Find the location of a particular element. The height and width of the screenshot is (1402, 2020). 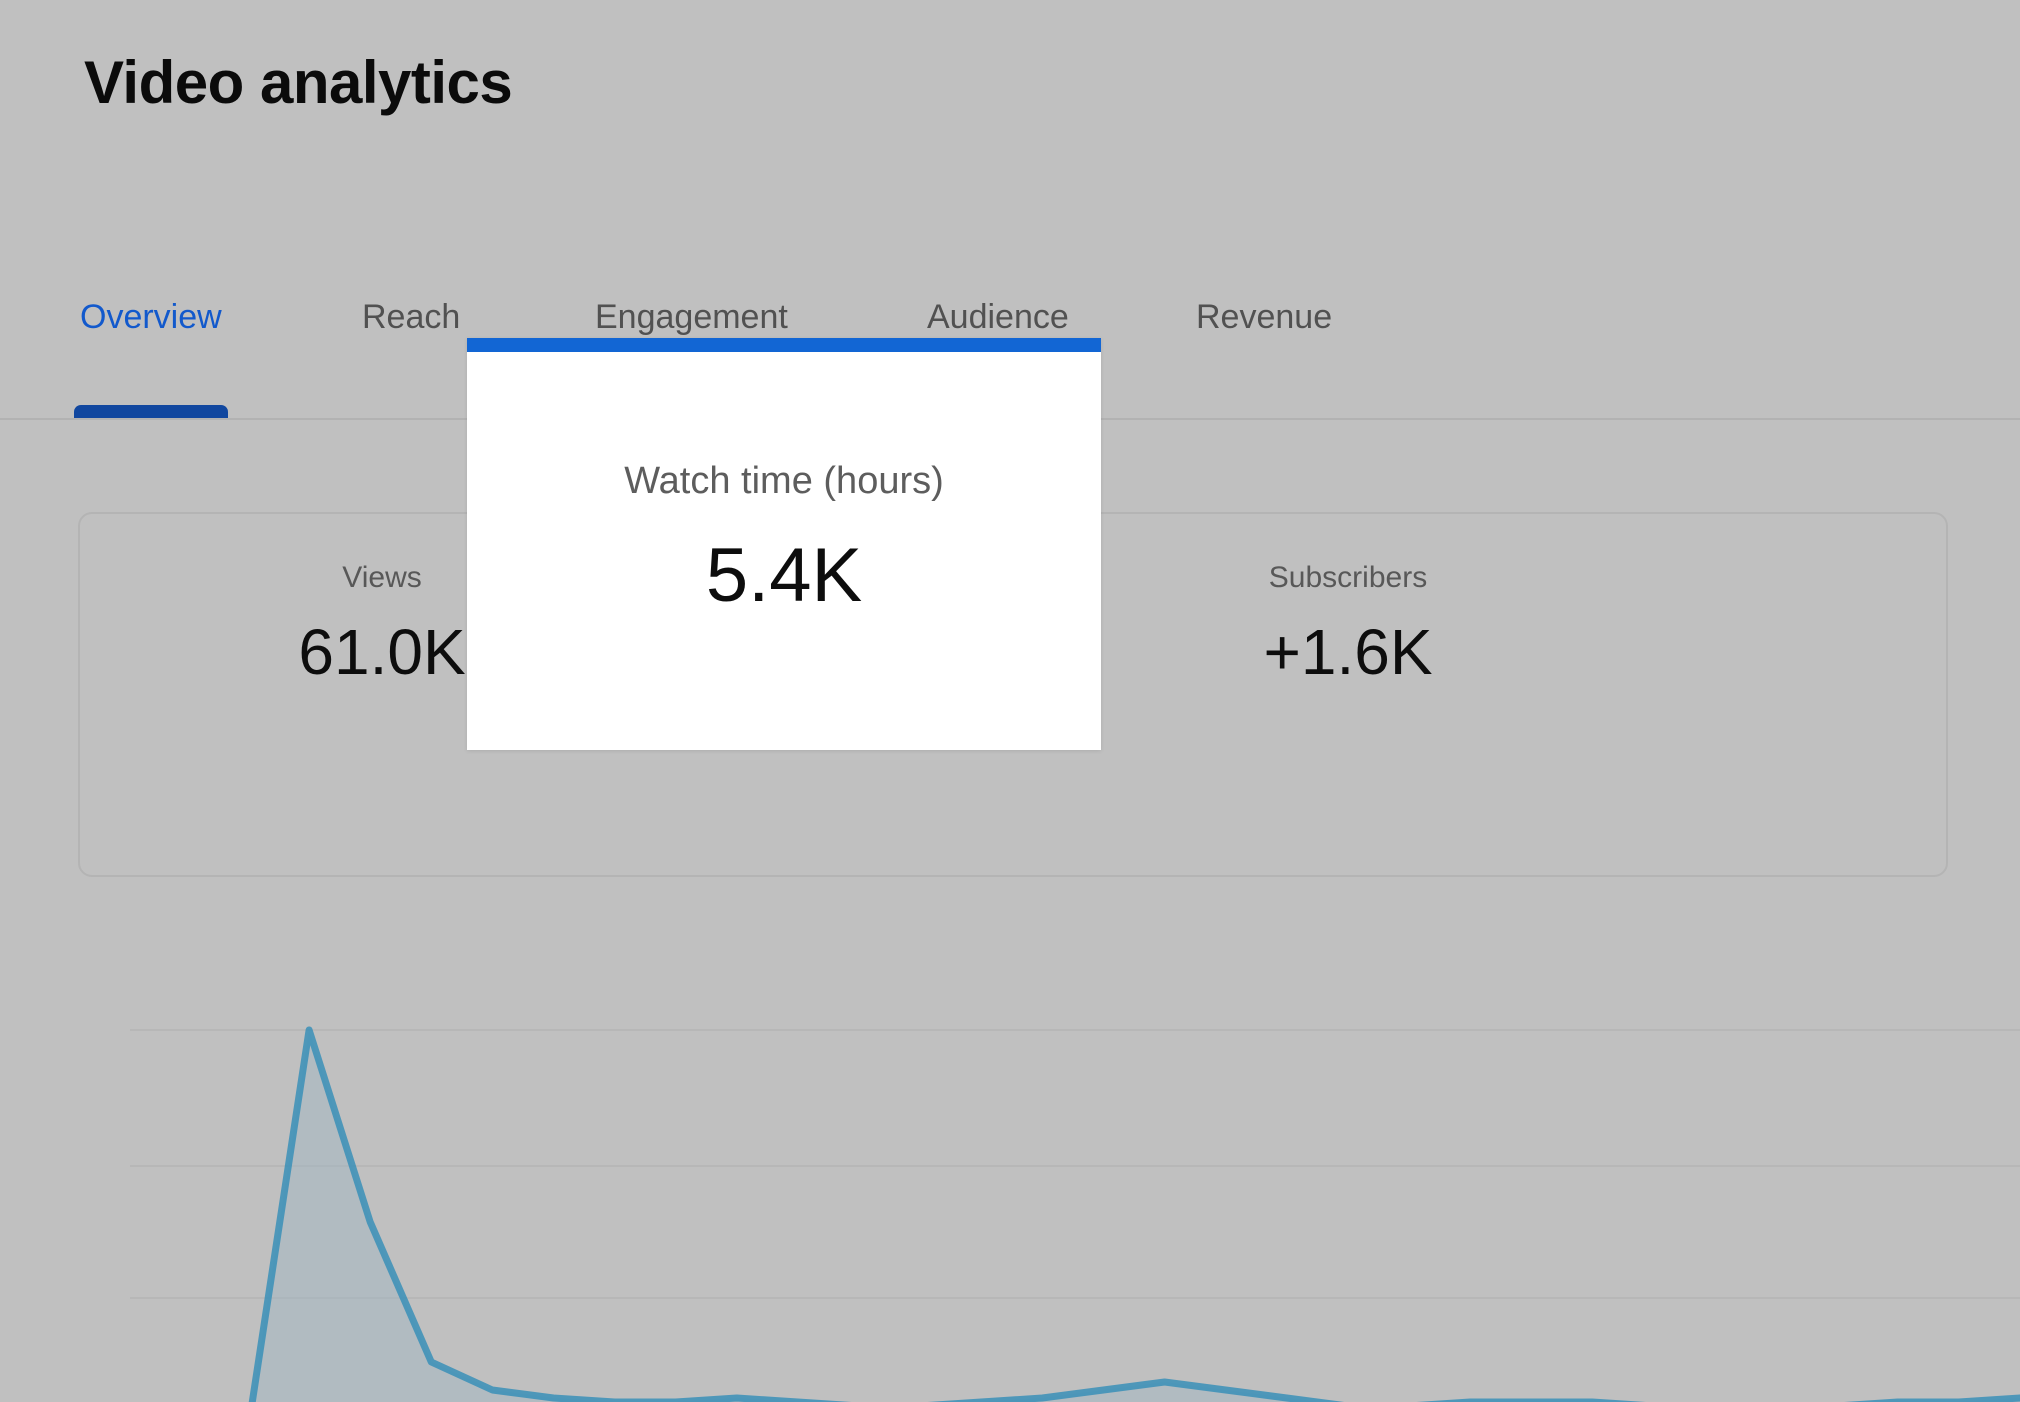

metric-subscribers-value: +1.6K is located at coordinates (1348, 652).